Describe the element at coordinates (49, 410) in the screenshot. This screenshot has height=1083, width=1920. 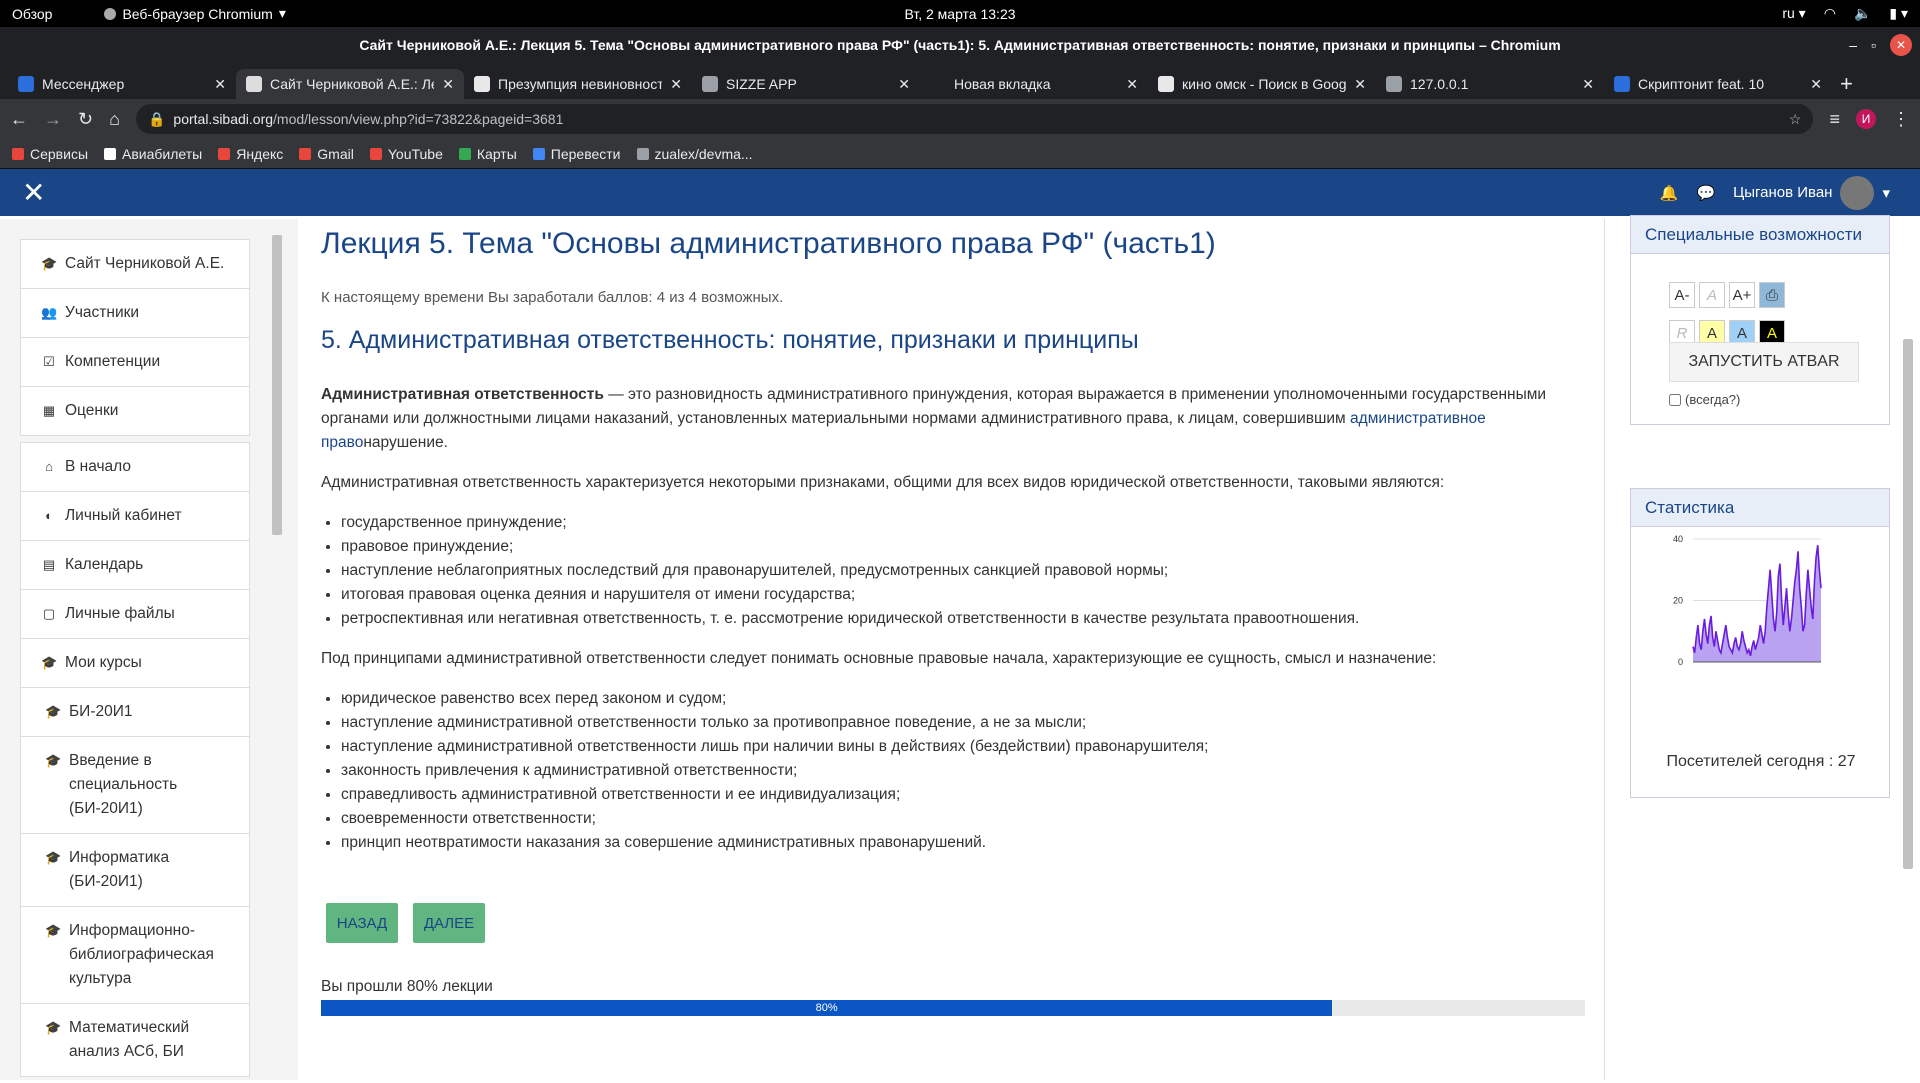
I see `graduation-cap-icon: ▦` at that location.